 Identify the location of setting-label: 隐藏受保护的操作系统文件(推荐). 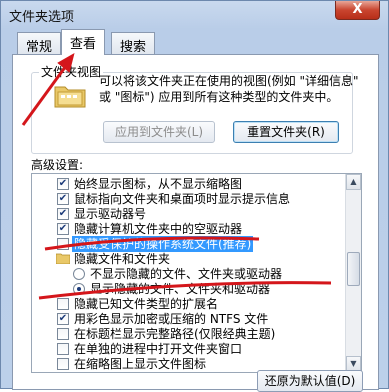
(163, 244).